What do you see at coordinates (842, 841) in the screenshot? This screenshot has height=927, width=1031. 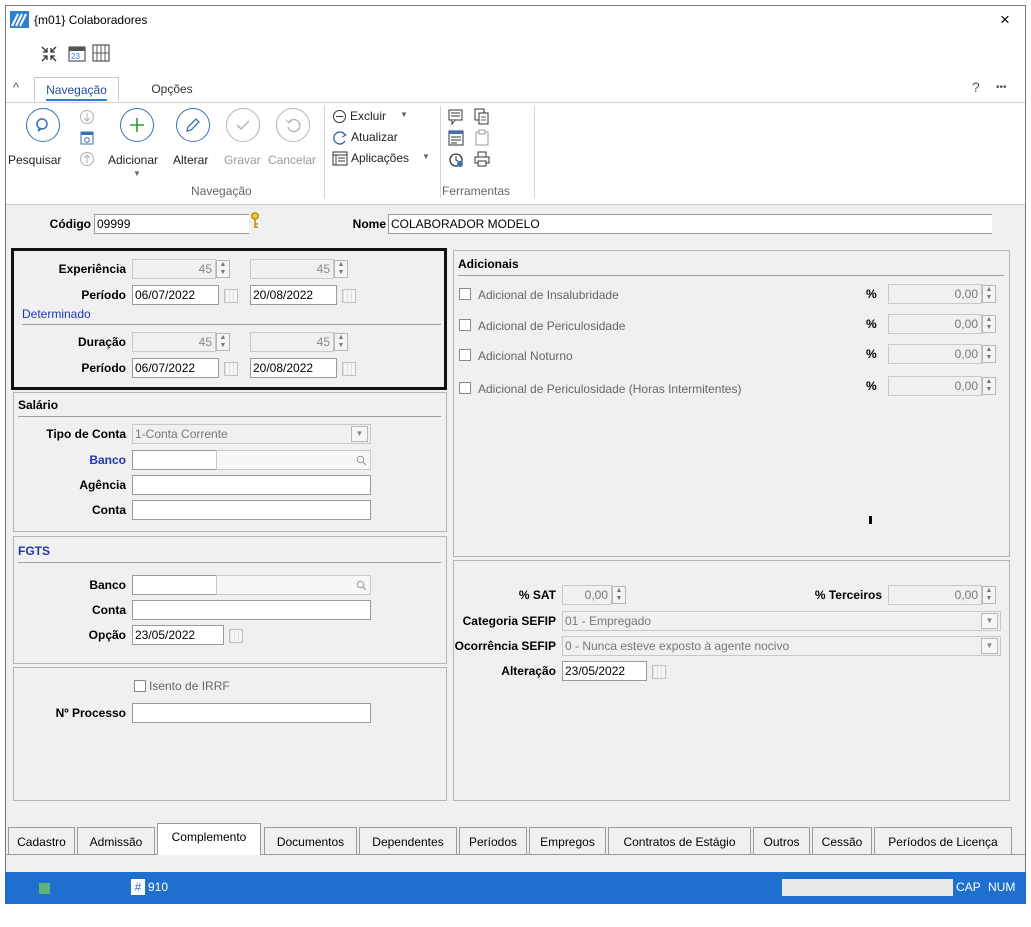 I see `tab-cessao: Cessão` at bounding box center [842, 841].